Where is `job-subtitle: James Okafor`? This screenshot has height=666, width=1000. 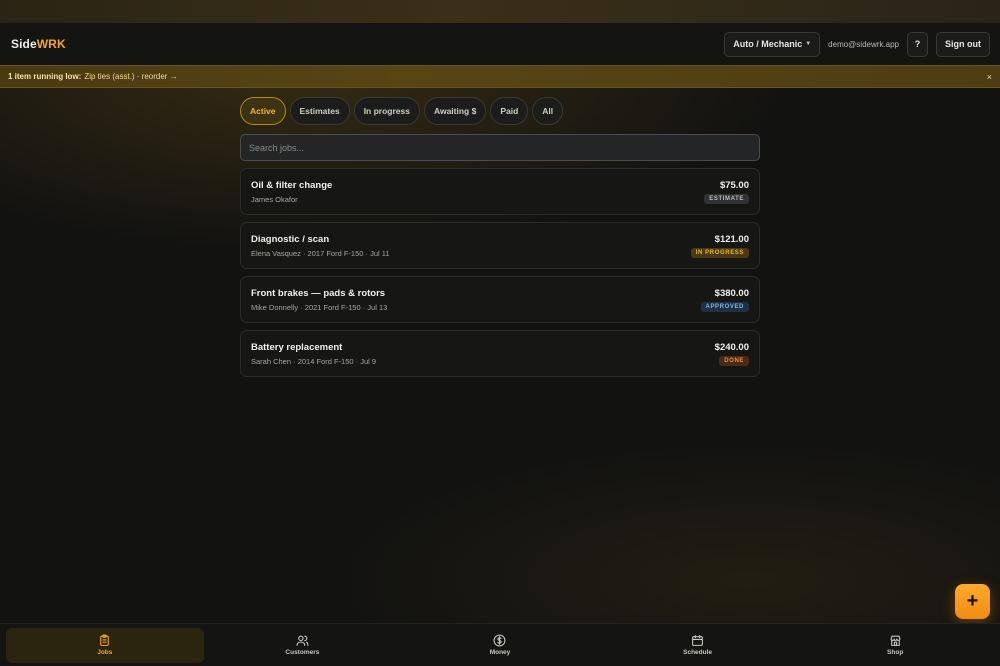 job-subtitle: James Okafor is located at coordinates (274, 199).